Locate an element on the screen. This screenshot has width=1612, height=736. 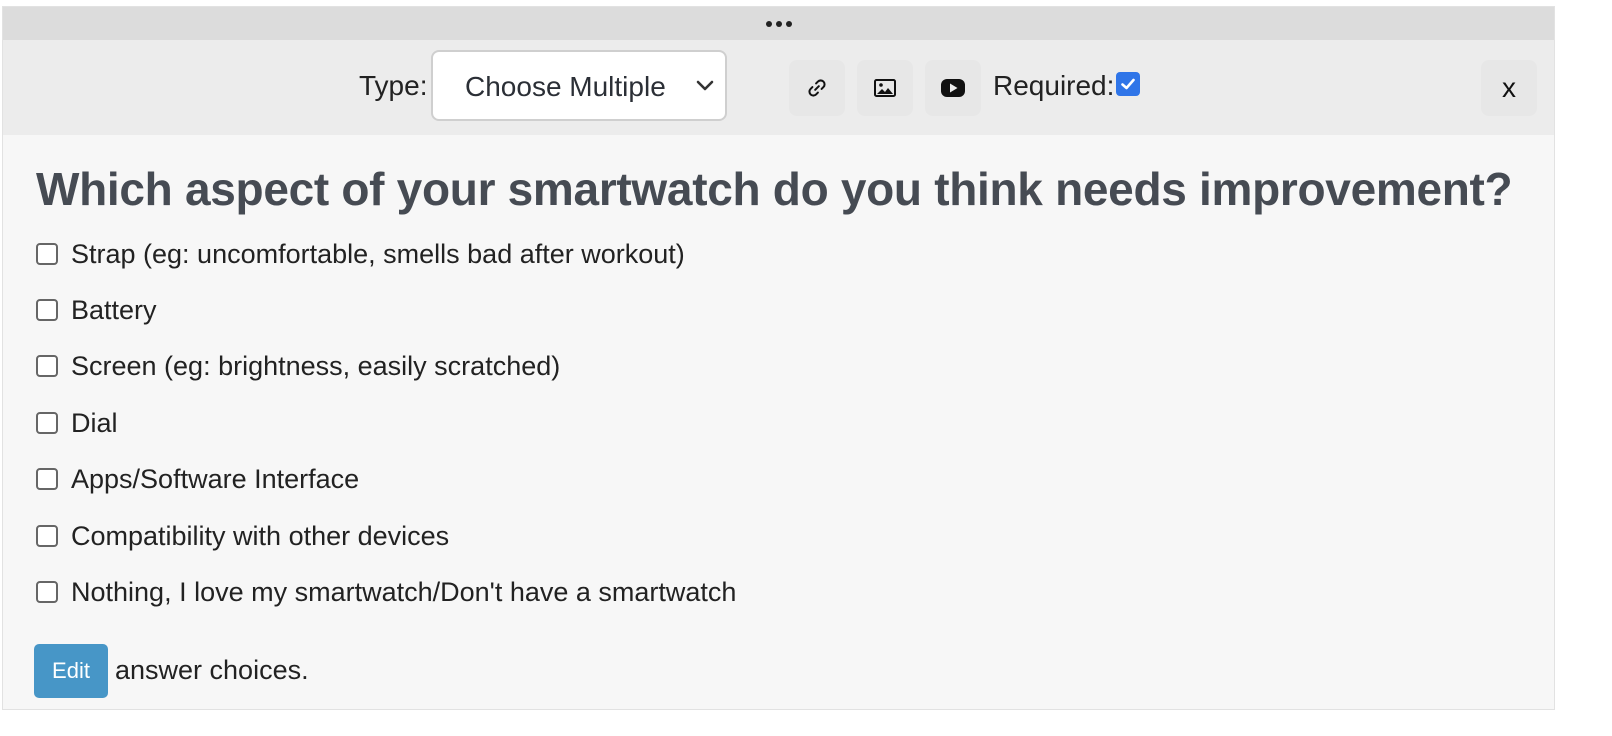
close-button: x is located at coordinates (1509, 88).